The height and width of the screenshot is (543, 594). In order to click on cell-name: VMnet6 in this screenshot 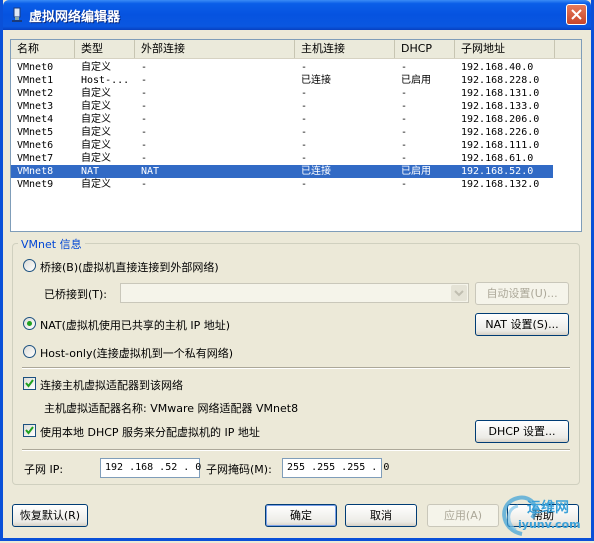, I will do `click(35, 145)`.